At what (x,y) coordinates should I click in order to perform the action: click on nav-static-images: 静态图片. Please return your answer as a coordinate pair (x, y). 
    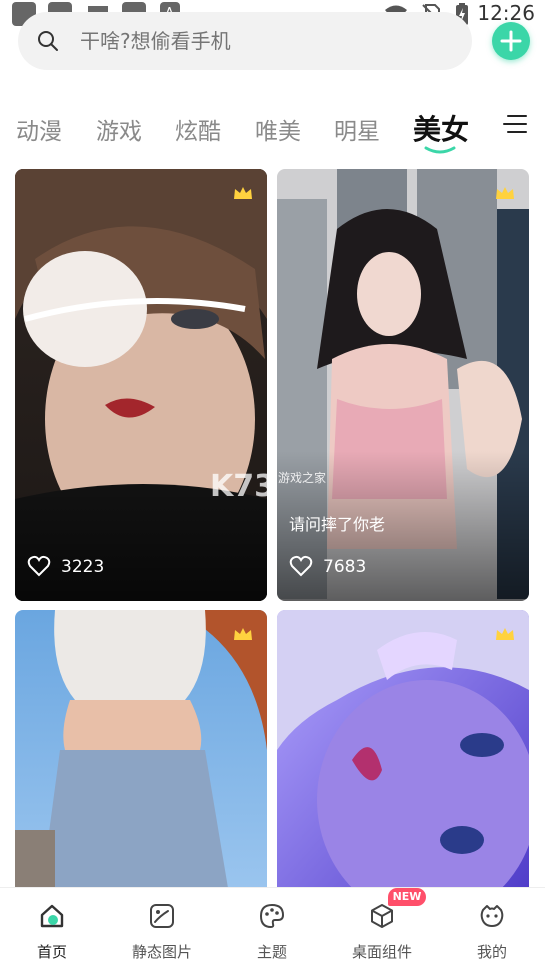
    Looking at the image, I should click on (162, 929).